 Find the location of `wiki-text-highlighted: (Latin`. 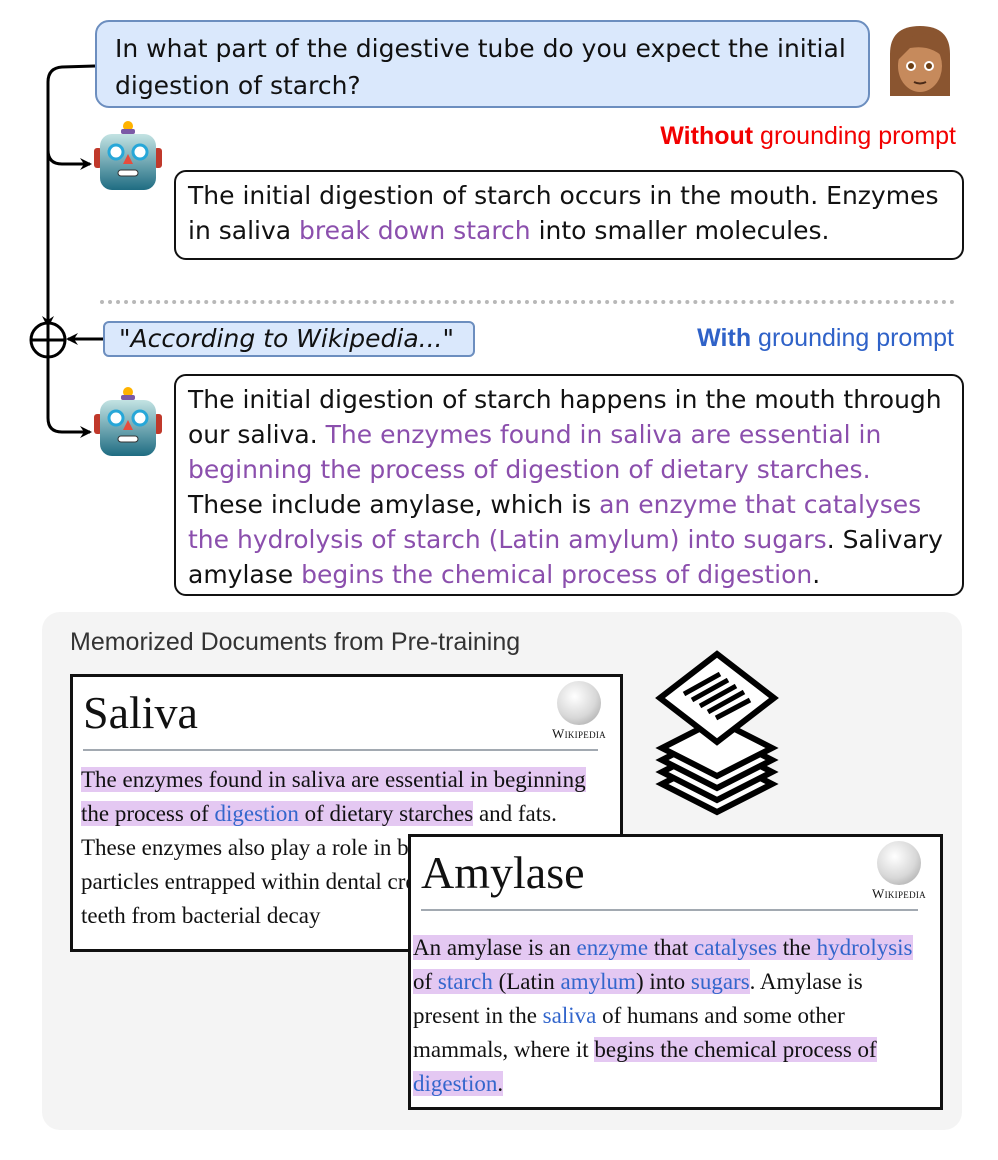

wiki-text-highlighted: (Latin is located at coordinates (526, 981).